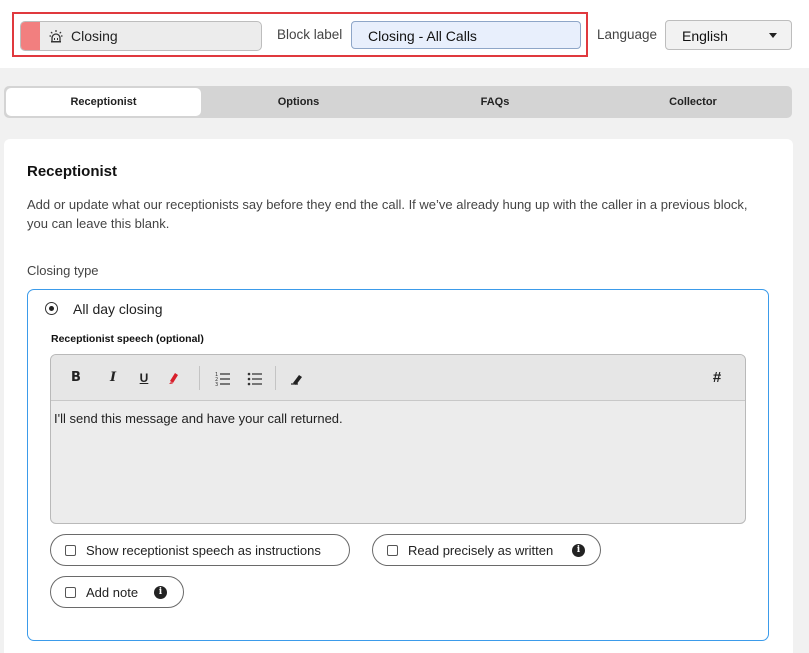 The image size is (809, 653). Describe the element at coordinates (70, 550) in the screenshot. I see `show-as-instructions-checkbox` at that location.